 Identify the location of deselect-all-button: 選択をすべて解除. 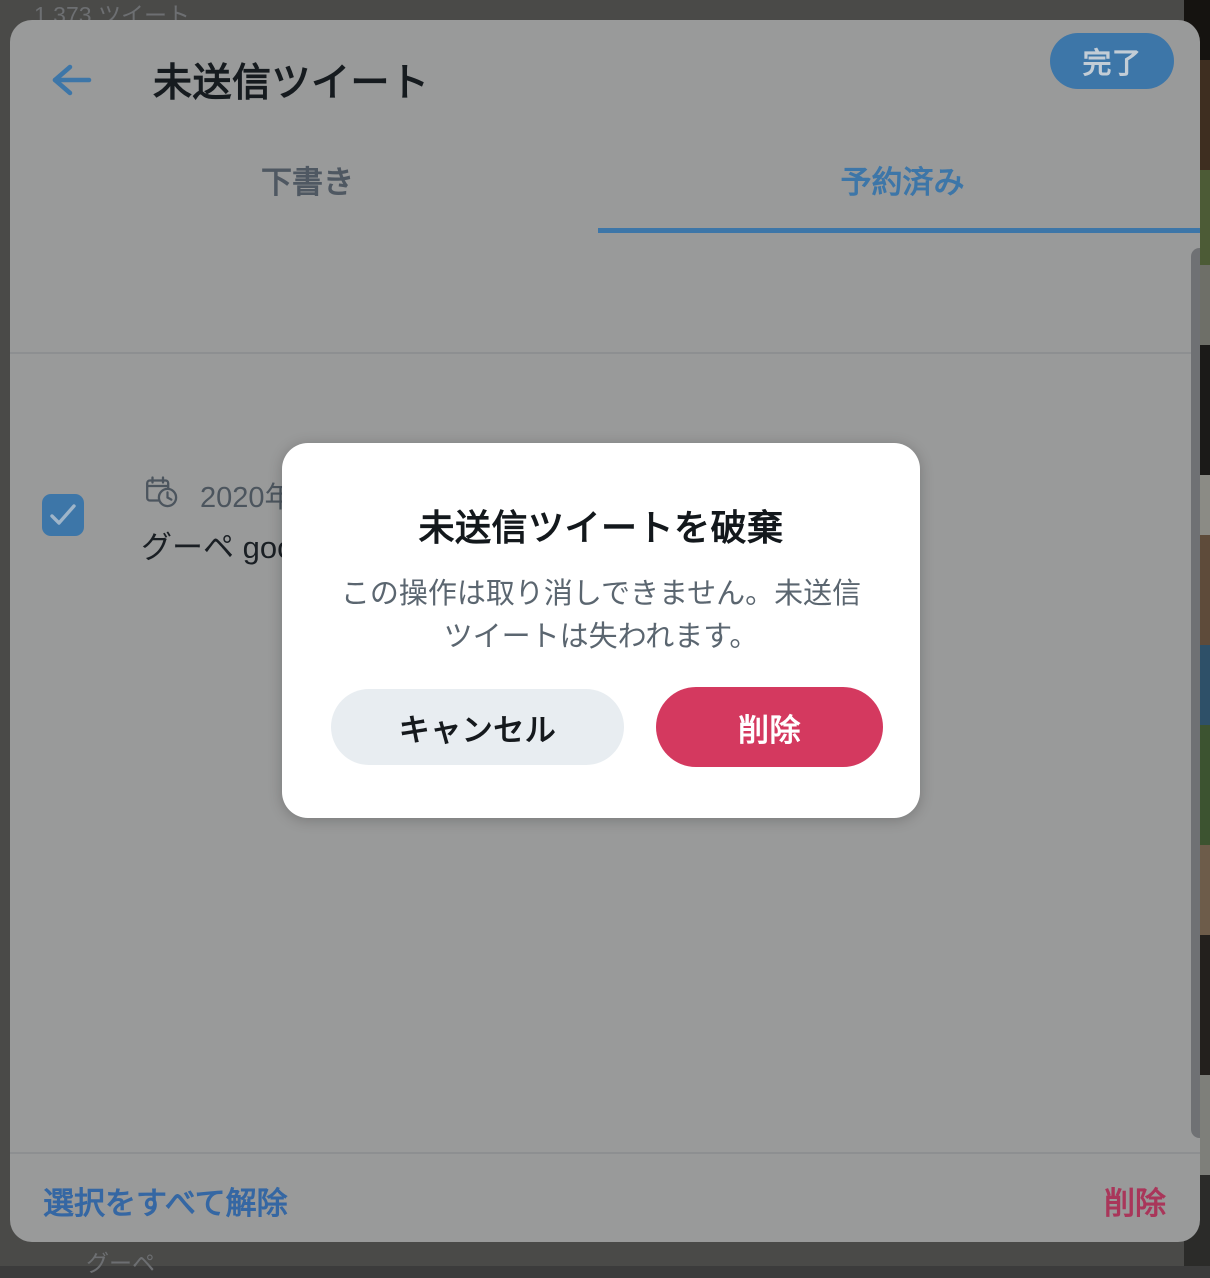
(165, 1200).